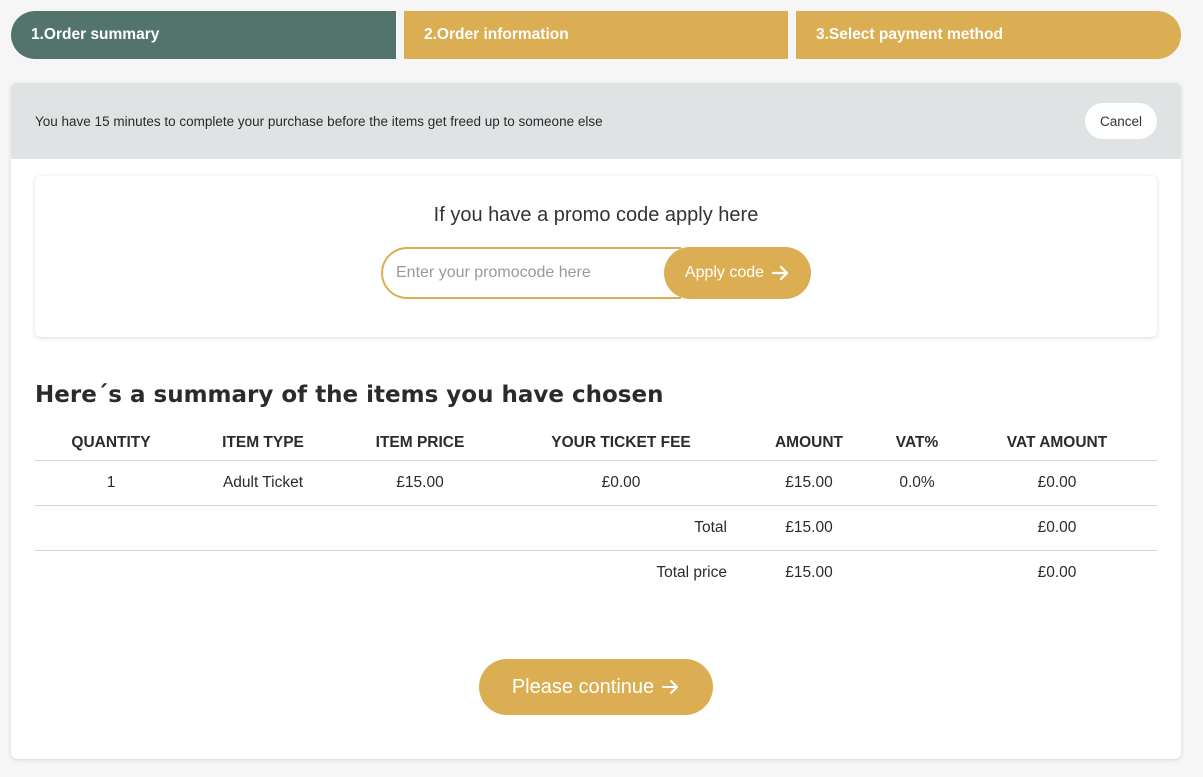  I want to click on col-vat-pct: VAT%, so click(917, 447).